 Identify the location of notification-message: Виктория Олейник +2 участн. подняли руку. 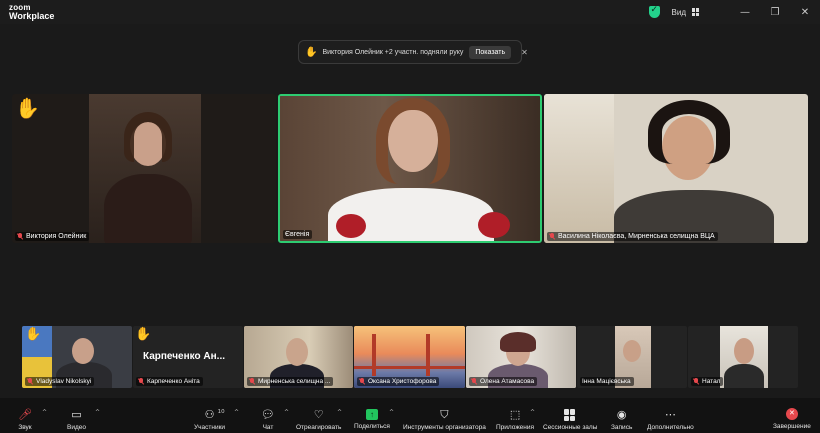
(393, 52).